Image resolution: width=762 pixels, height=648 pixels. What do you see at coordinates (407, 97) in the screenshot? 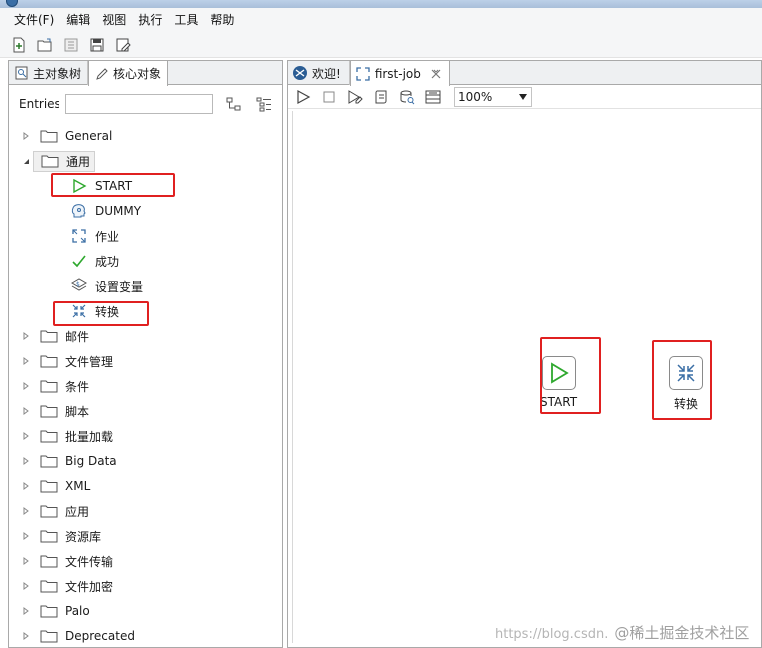
I see `impact-analysis-button` at bounding box center [407, 97].